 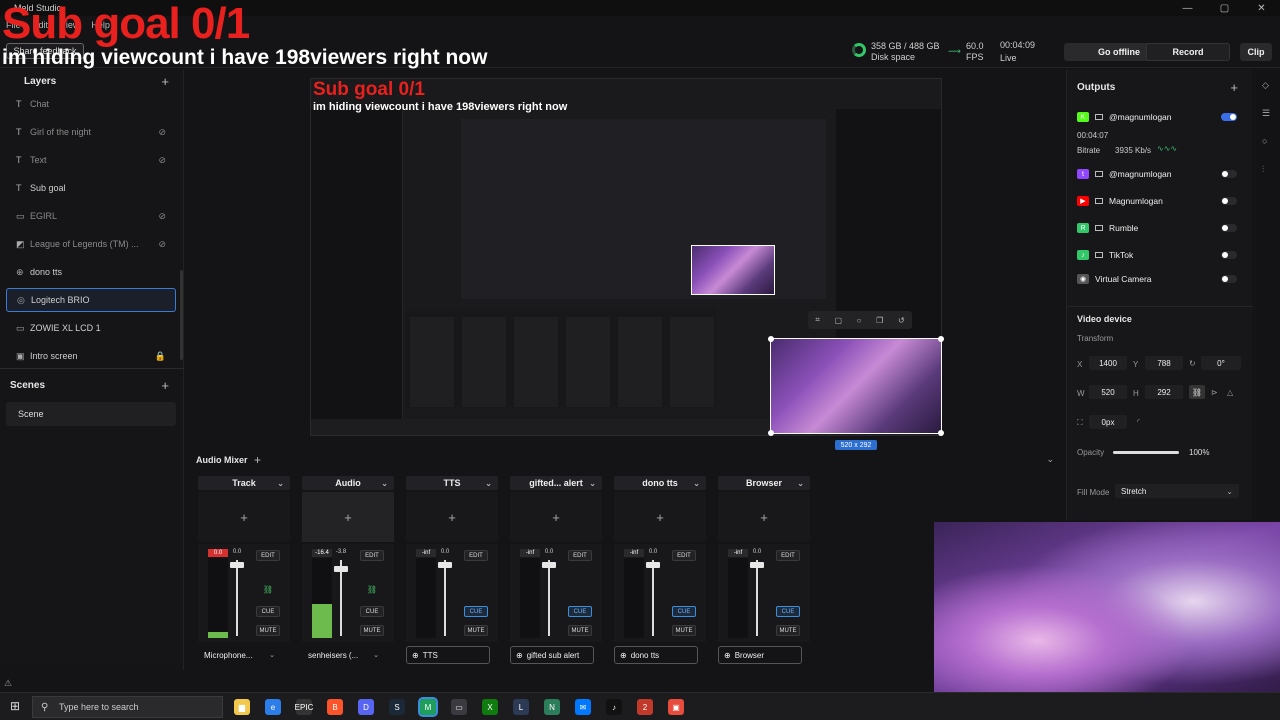 I want to click on height-field: 292, so click(x=1164, y=392).